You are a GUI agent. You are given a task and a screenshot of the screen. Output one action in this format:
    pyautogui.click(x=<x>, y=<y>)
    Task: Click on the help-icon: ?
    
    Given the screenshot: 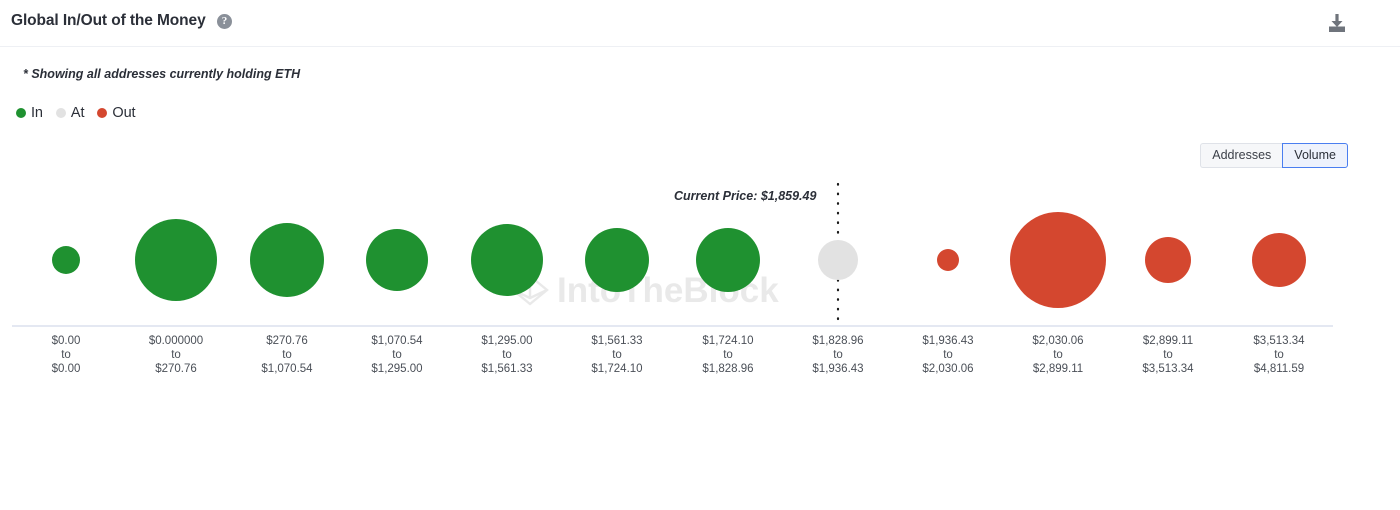 What is the action you would take?
    pyautogui.click(x=224, y=21)
    